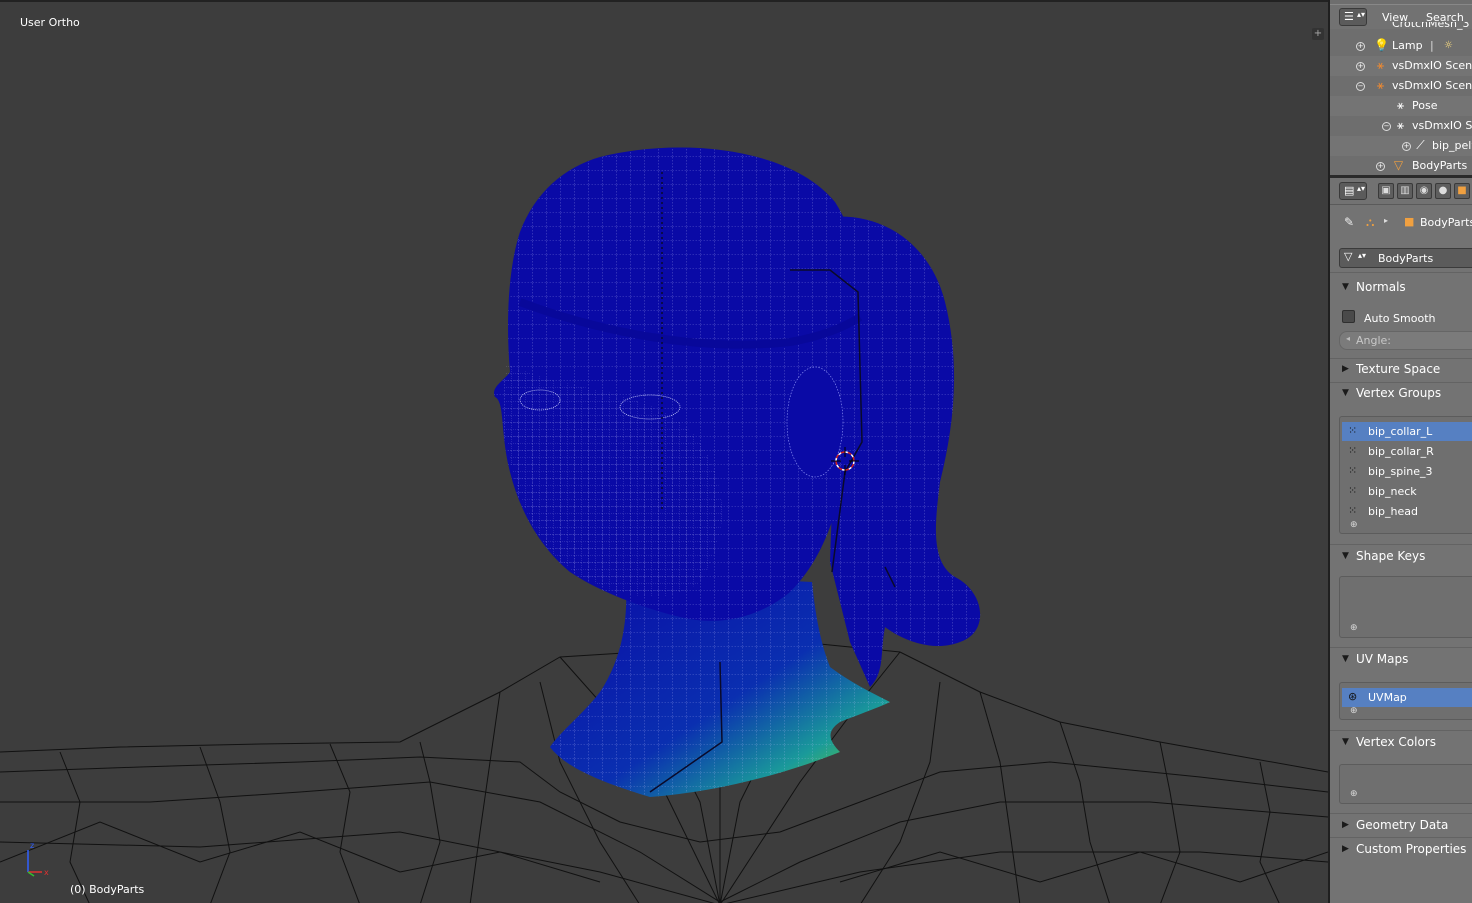  I want to click on viewport-view-label: User Ortho, so click(50, 22).